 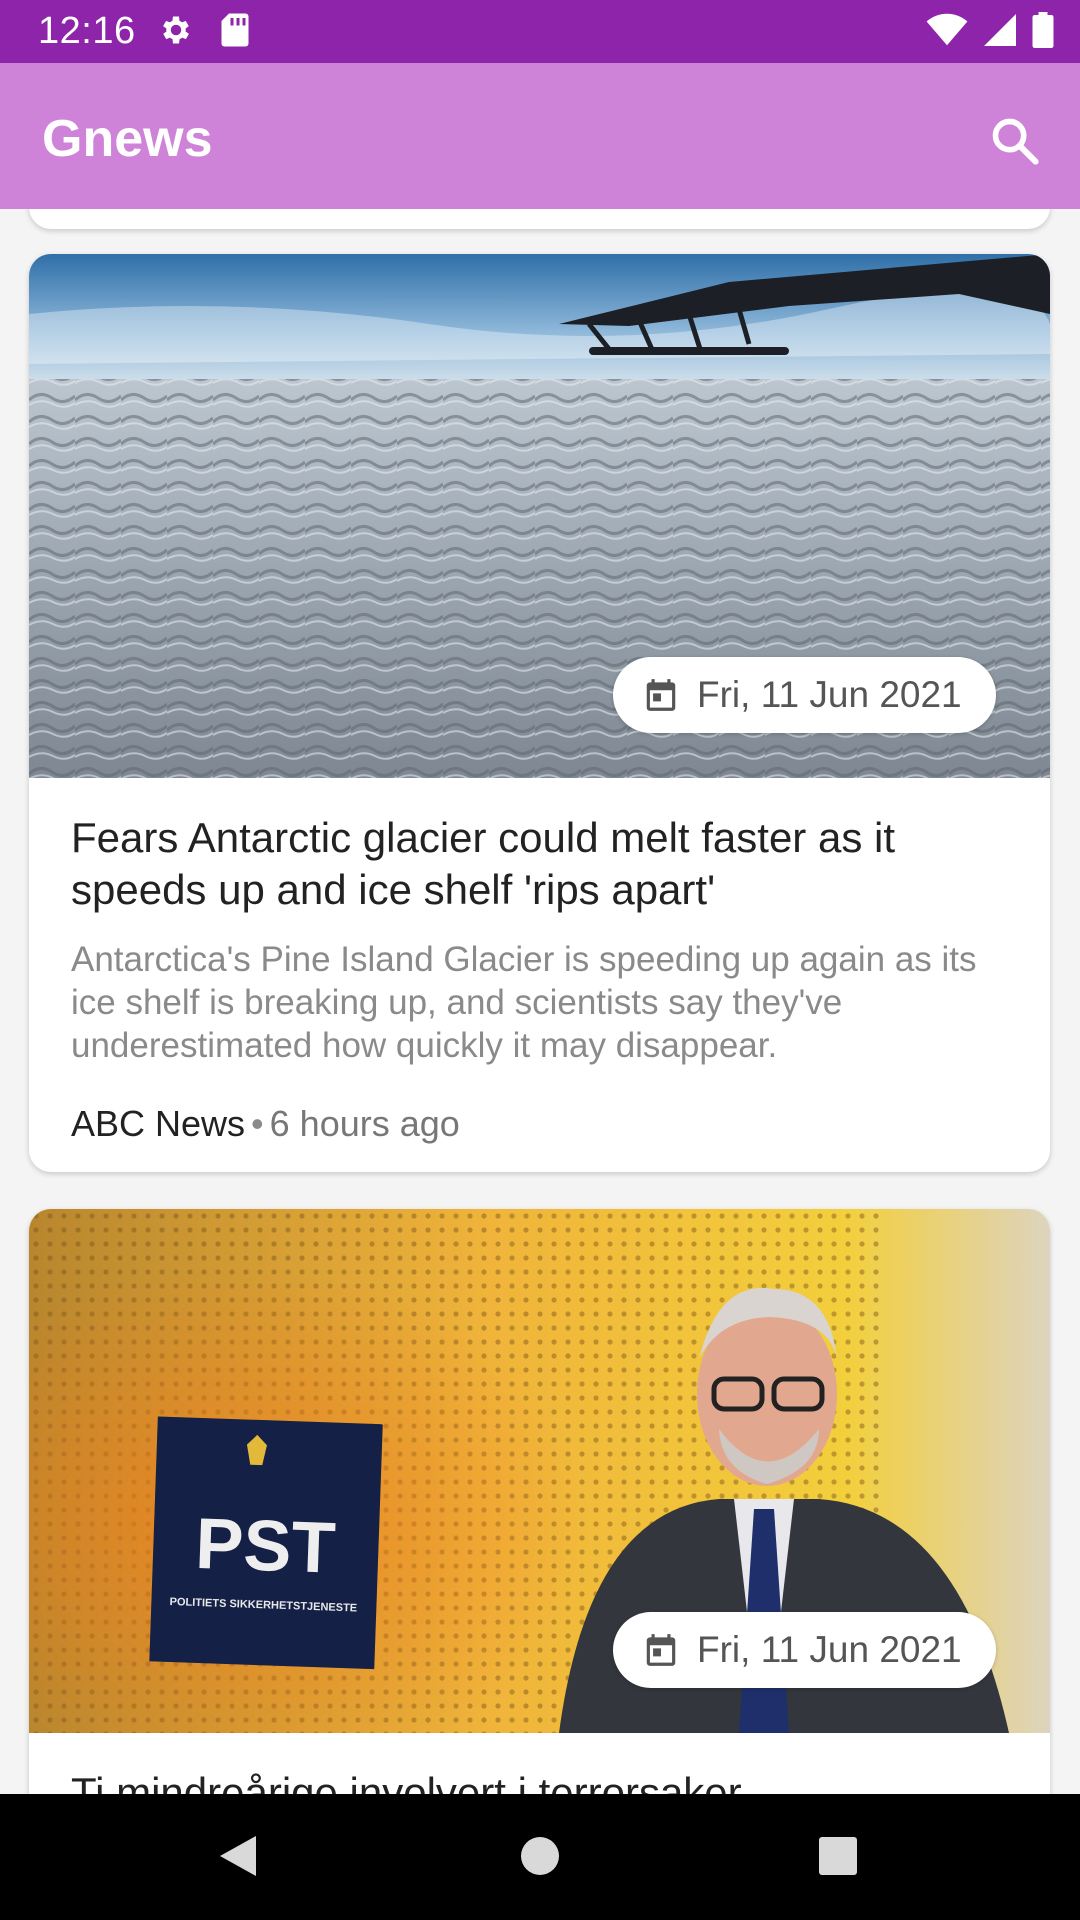 I want to click on previous-card-edge, so click(x=539, y=219).